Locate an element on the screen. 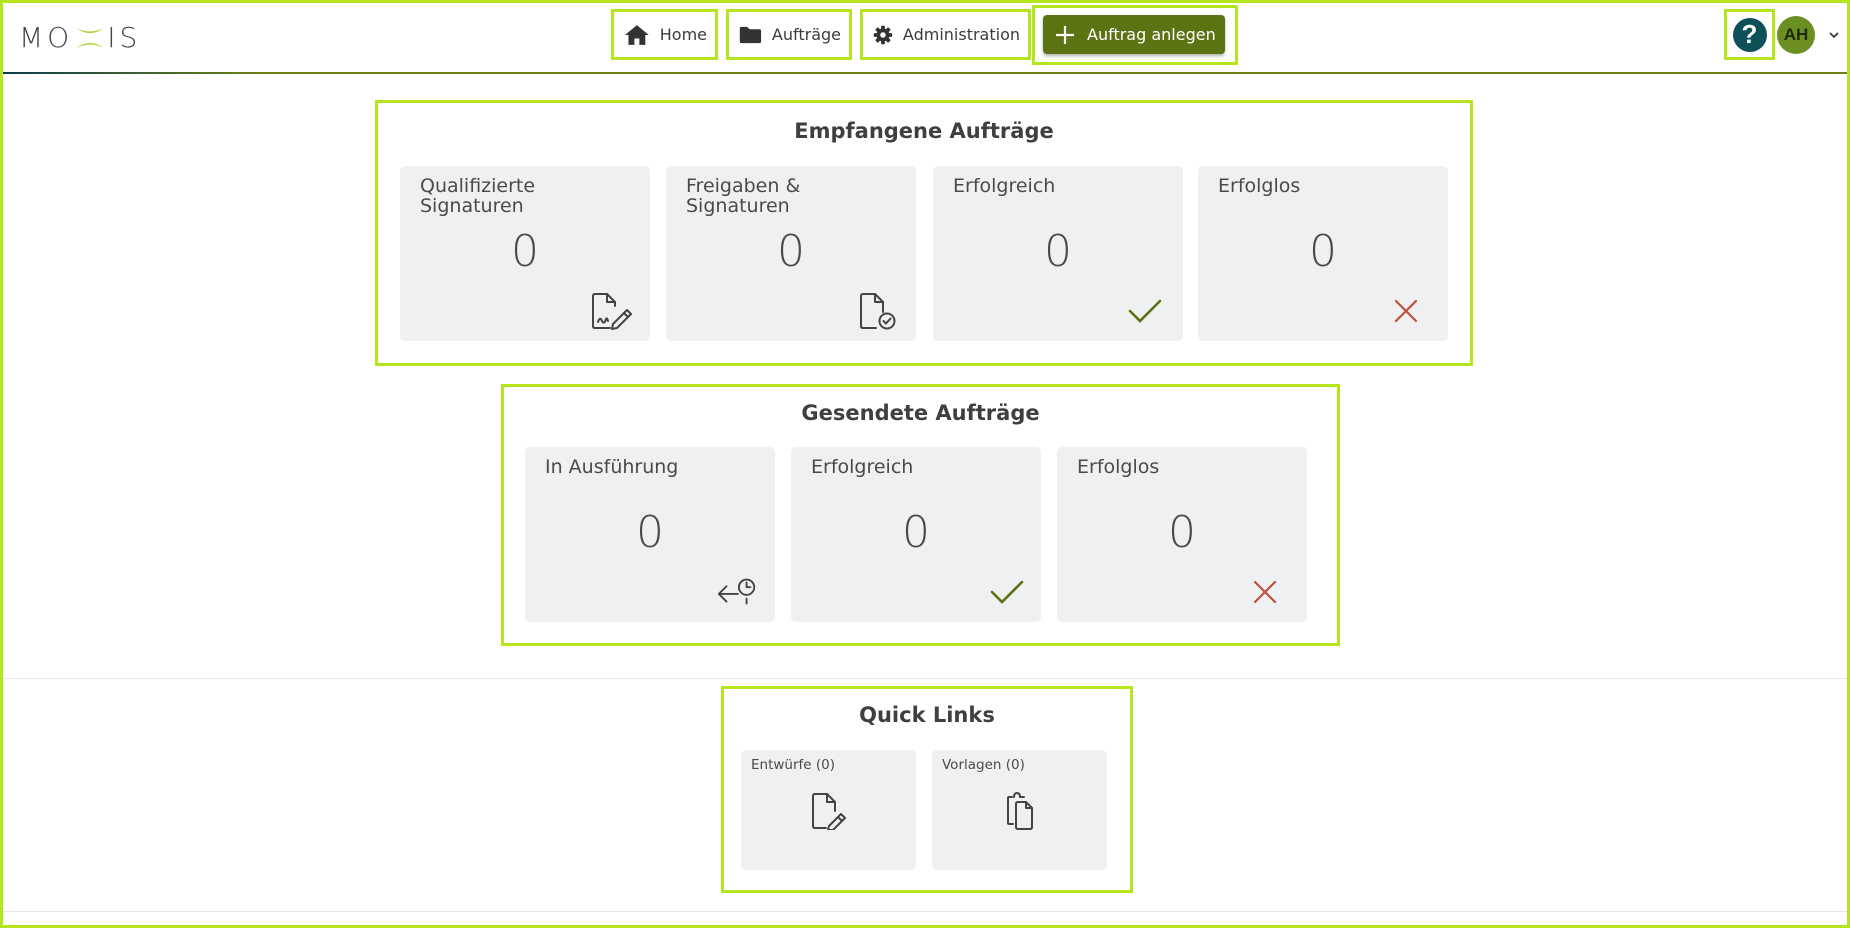 Image resolution: width=1850 pixels, height=928 pixels. create-order-button: Auftrag anlegen is located at coordinates (1134, 34).